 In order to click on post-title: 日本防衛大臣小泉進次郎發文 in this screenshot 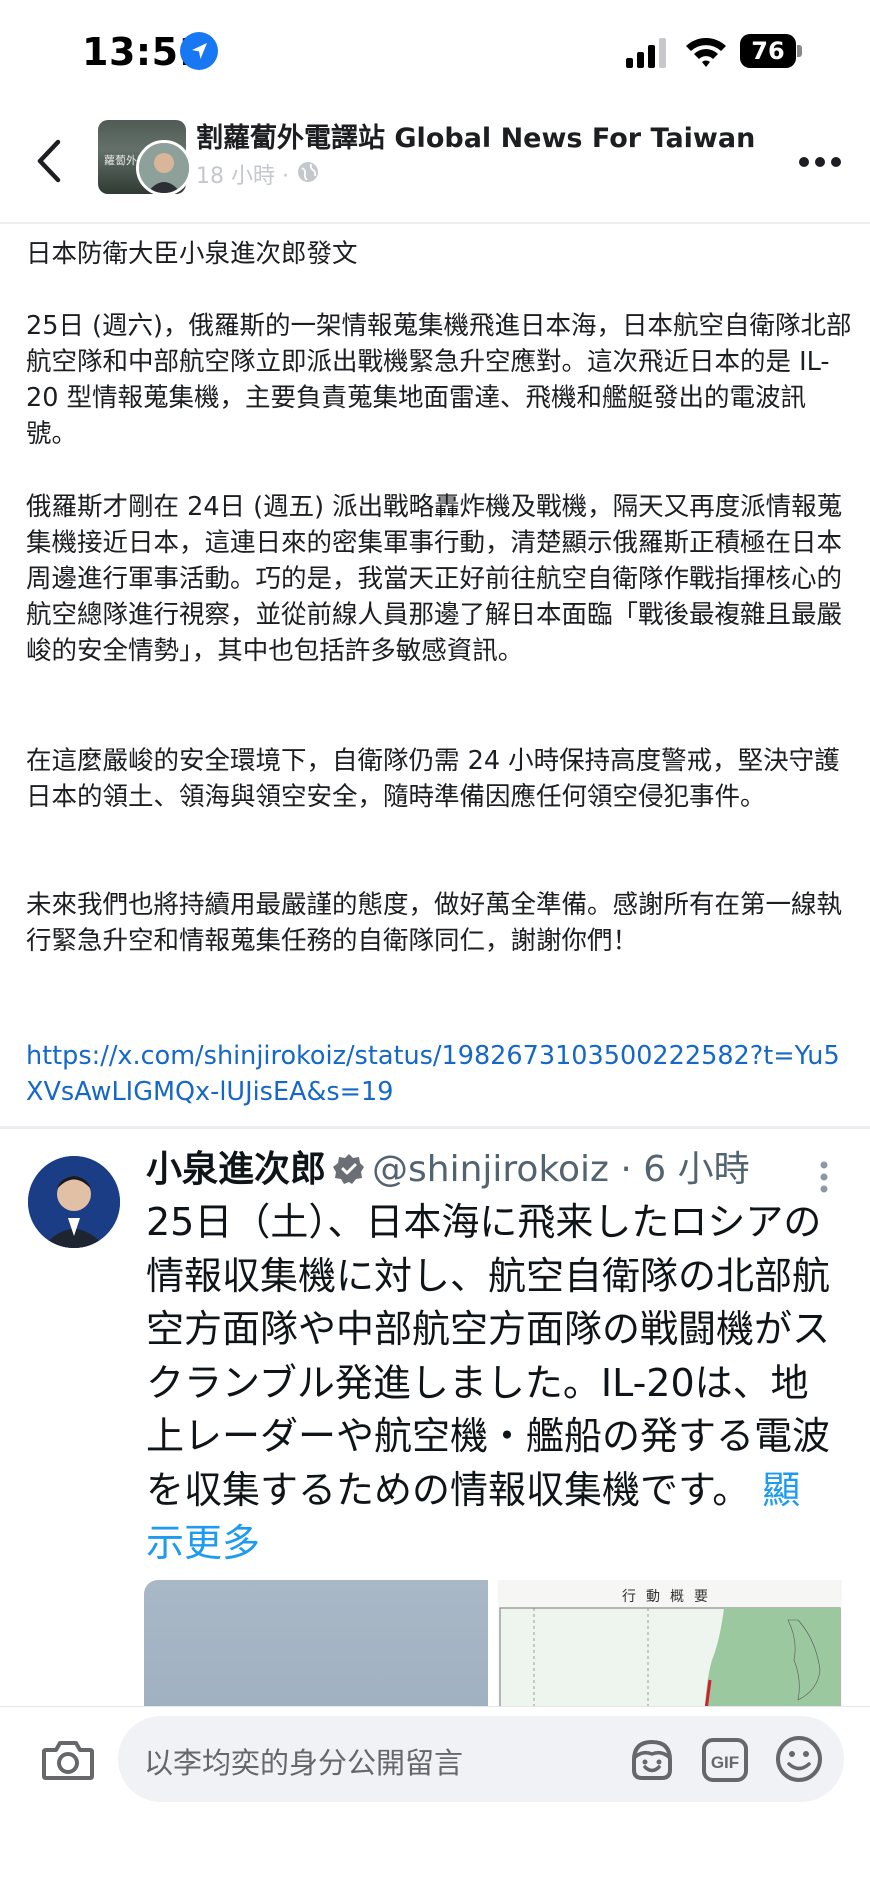, I will do `click(192, 254)`.